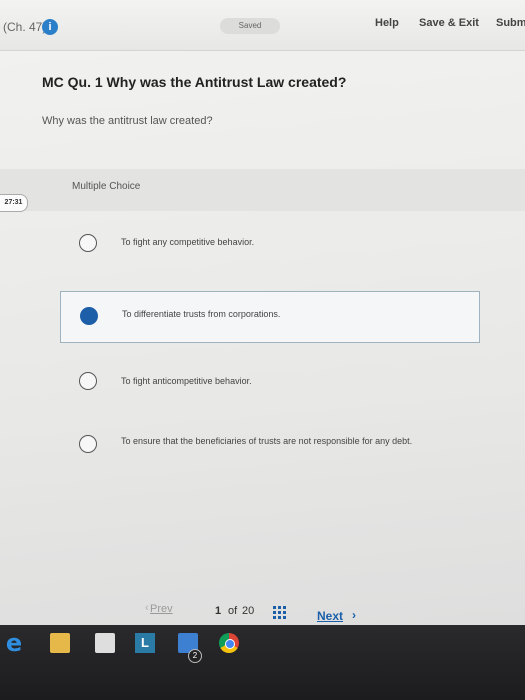 This screenshot has height=700, width=525. I want to click on chevron-right-icon: ›, so click(354, 615).